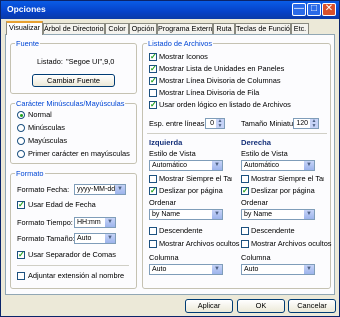 The height and width of the screenshot is (317, 340). I want to click on listado-font-value: "Segoe UI",9,0, so click(90, 61).